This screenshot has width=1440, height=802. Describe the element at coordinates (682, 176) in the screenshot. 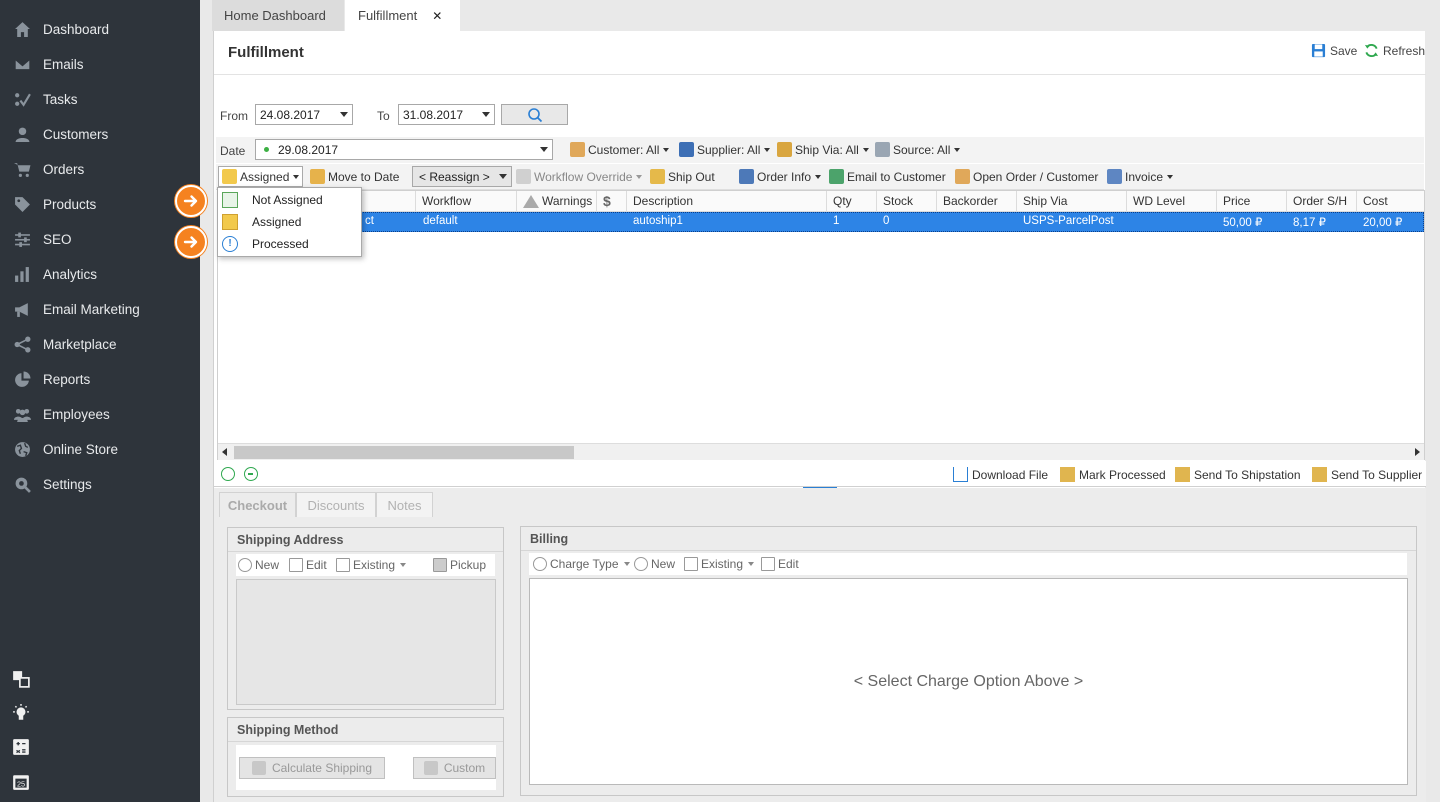

I see `ship-out-button: Ship Out` at that location.